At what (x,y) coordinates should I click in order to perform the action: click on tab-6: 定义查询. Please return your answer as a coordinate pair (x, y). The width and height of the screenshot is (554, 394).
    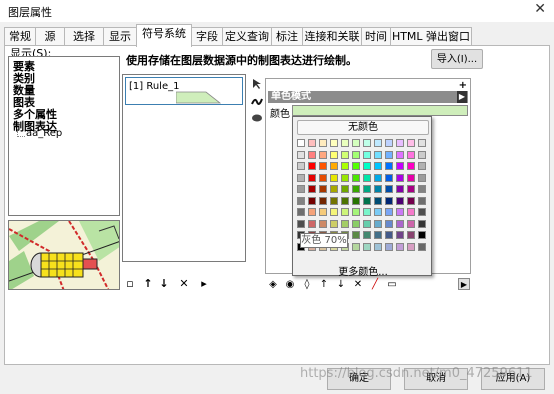
    Looking at the image, I should click on (247, 36).